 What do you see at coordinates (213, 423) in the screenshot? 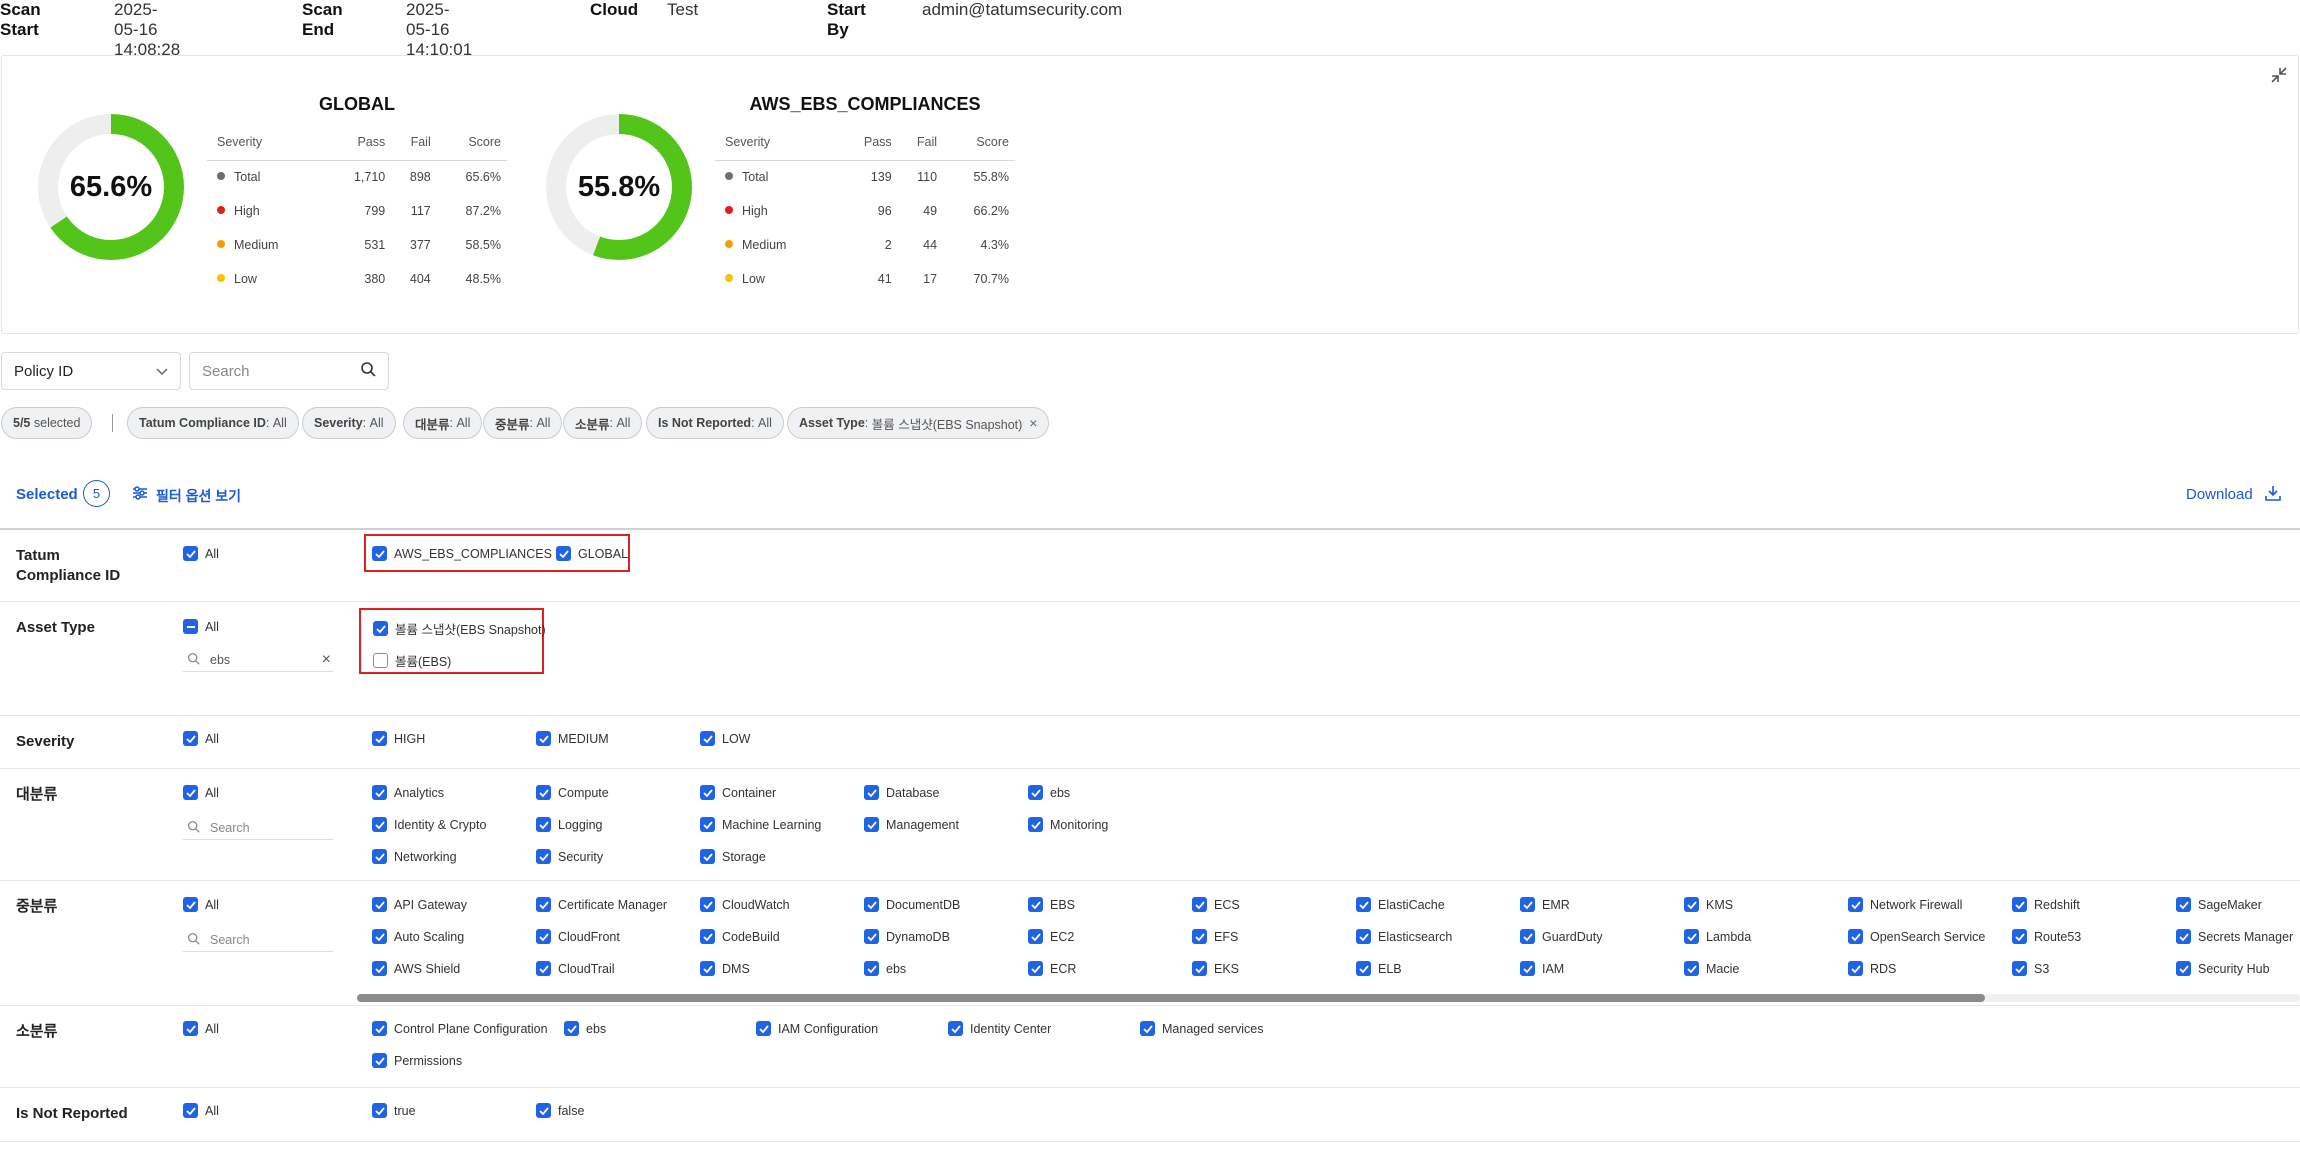
I see `chip-tatum-compliance-id: Tatum Compliance ID: All` at bounding box center [213, 423].